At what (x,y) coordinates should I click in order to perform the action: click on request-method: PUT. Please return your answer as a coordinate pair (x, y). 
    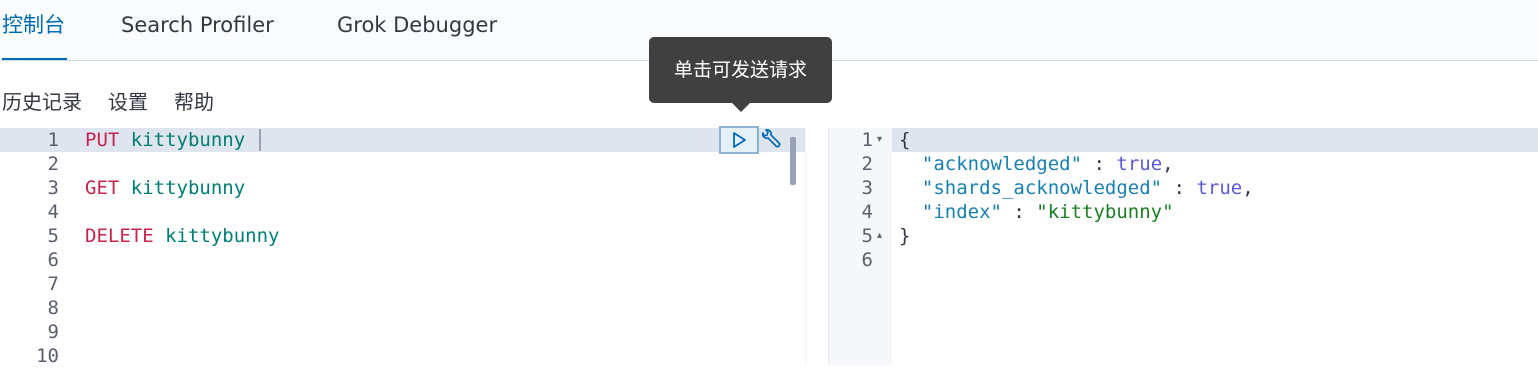
    Looking at the image, I should click on (102, 140).